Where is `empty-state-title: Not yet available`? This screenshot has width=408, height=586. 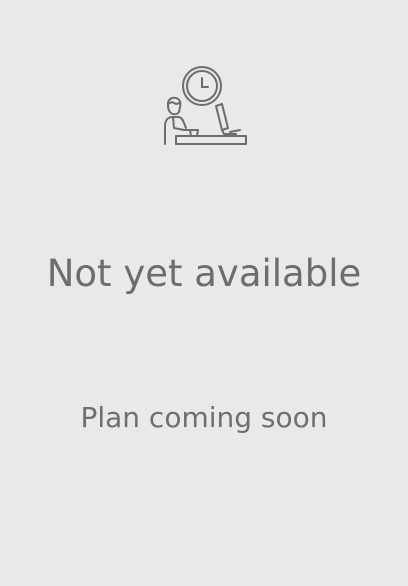 empty-state-title: Not yet available is located at coordinates (204, 273).